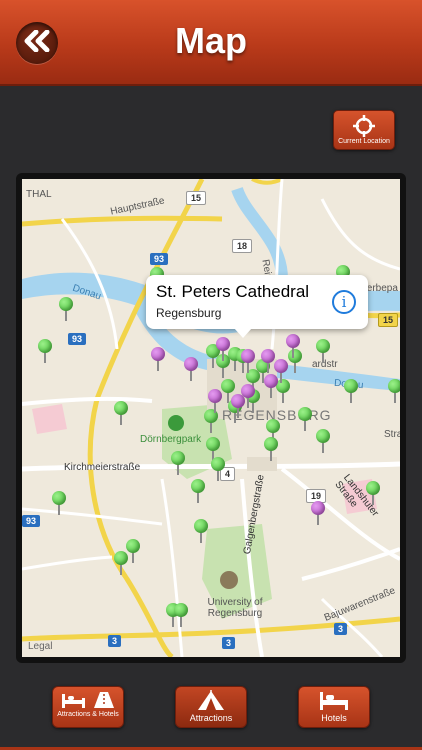 The height and width of the screenshot is (750, 422). I want to click on page-title: Map, so click(211, 40).